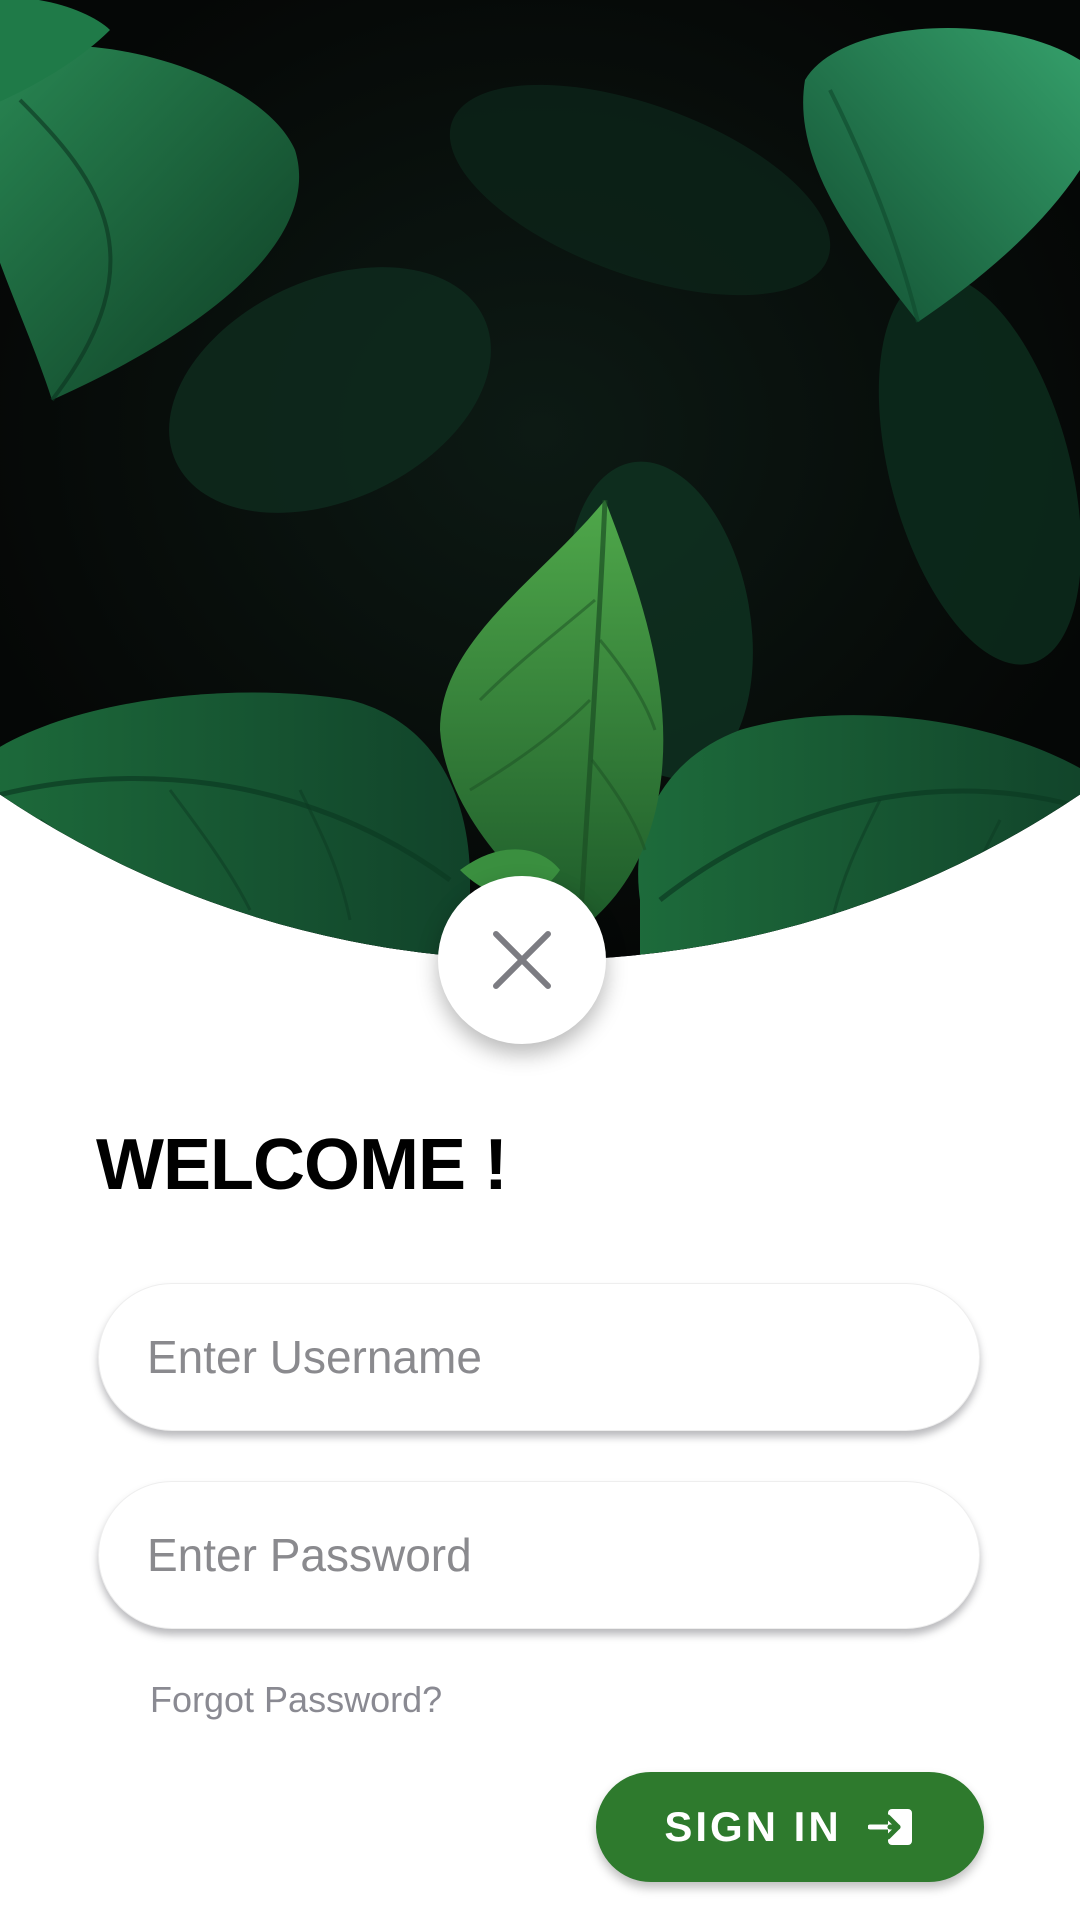 Image resolution: width=1080 pixels, height=1920 pixels. I want to click on sign-in-label: SIGN IN, so click(753, 1826).